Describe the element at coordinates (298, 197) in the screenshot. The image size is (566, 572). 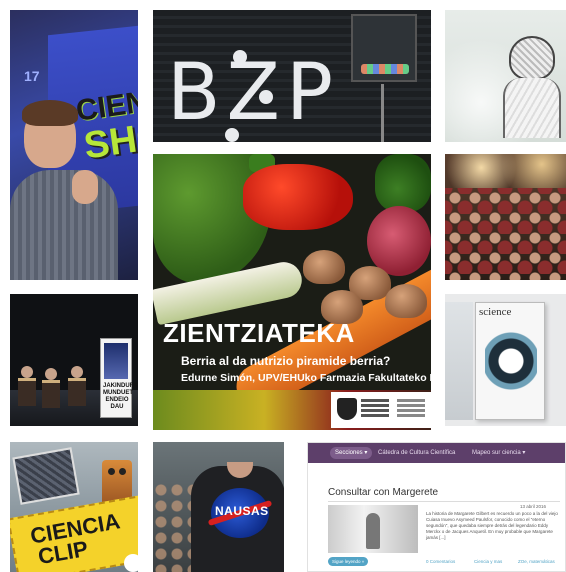
I see `pepper-image` at that location.